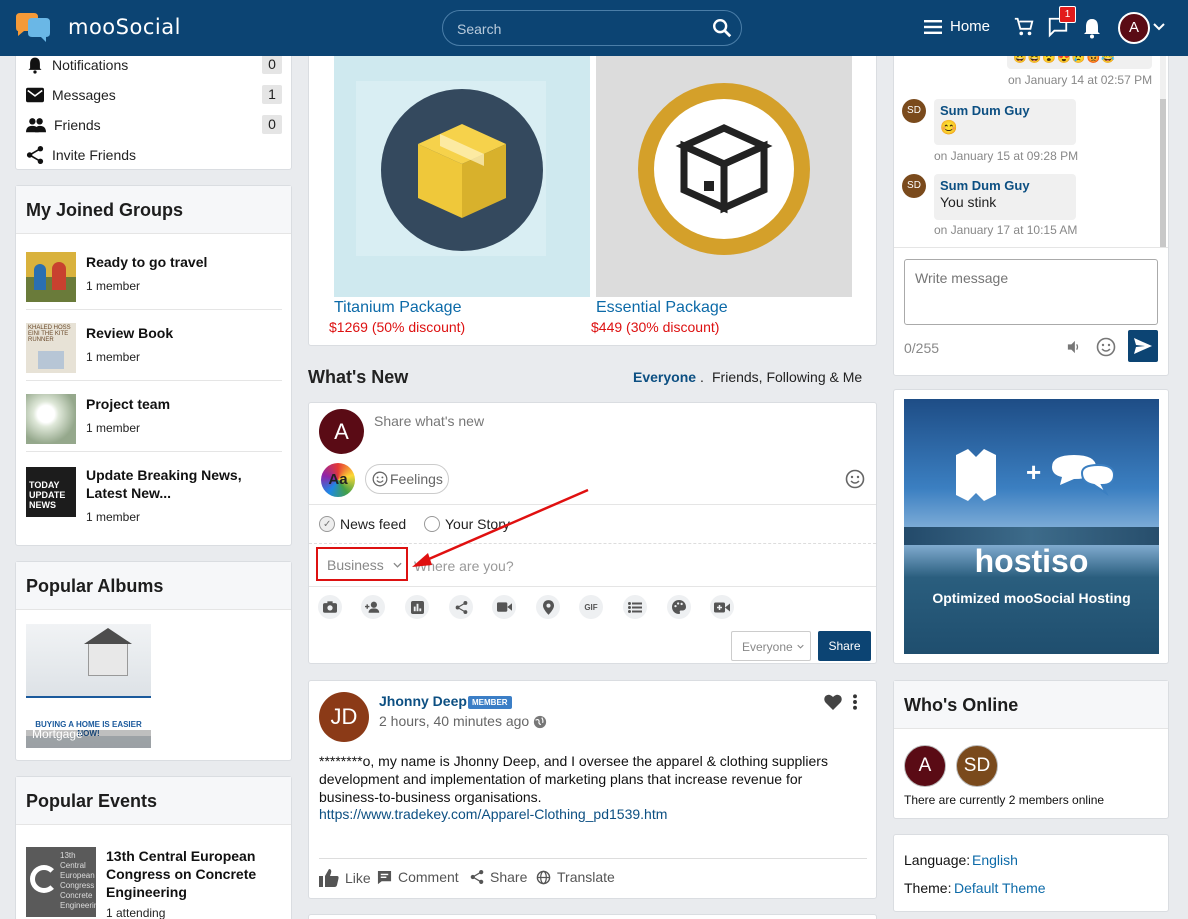 This screenshot has height=919, width=1188. I want to click on like-button: Like, so click(345, 878).